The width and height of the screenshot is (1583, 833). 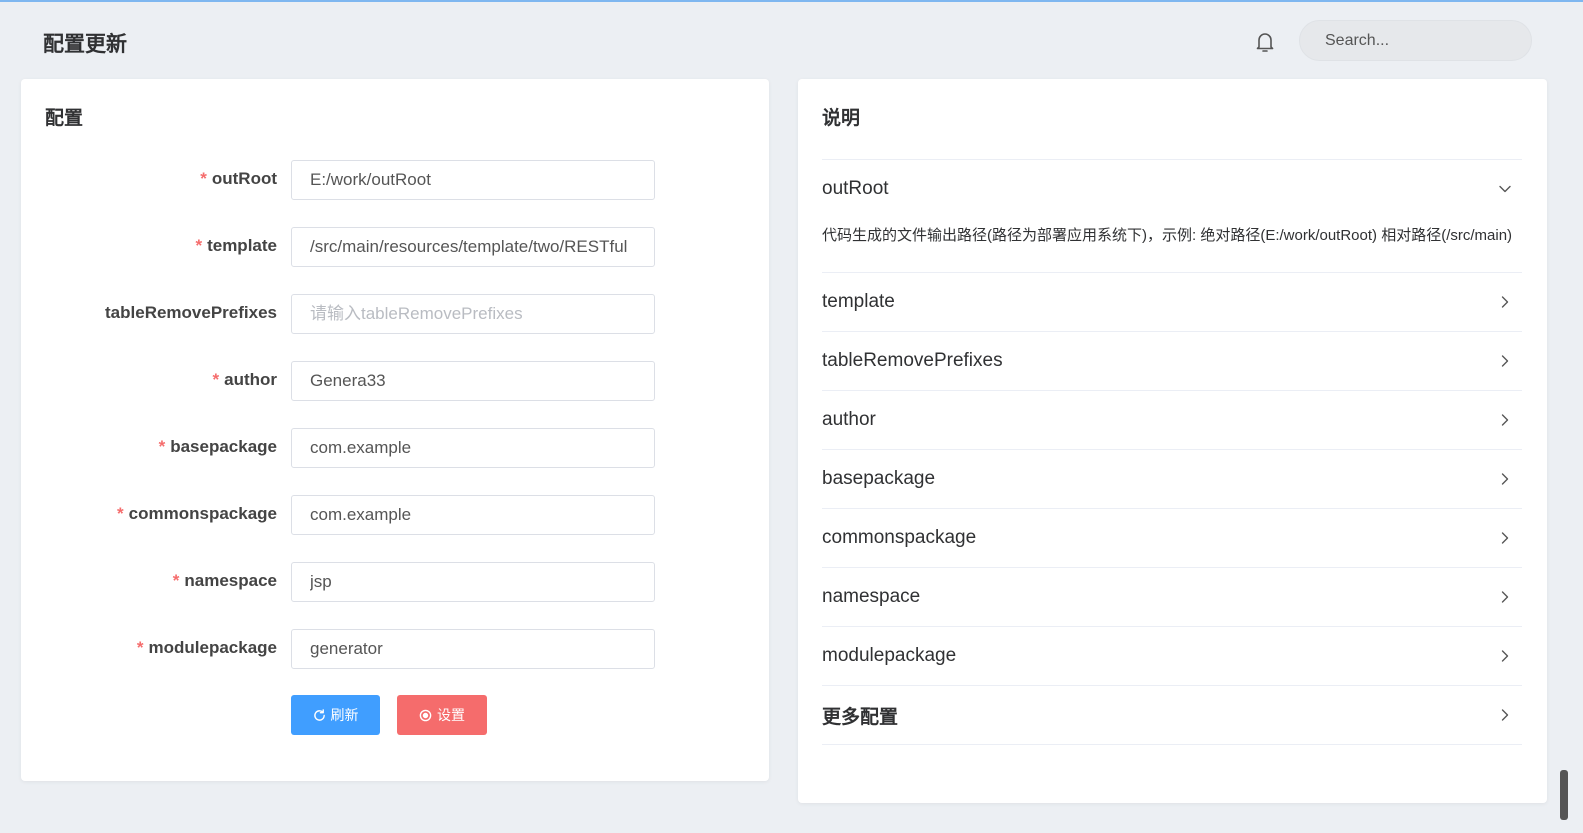 I want to click on modulepackage-input, so click(x=473, y=649).